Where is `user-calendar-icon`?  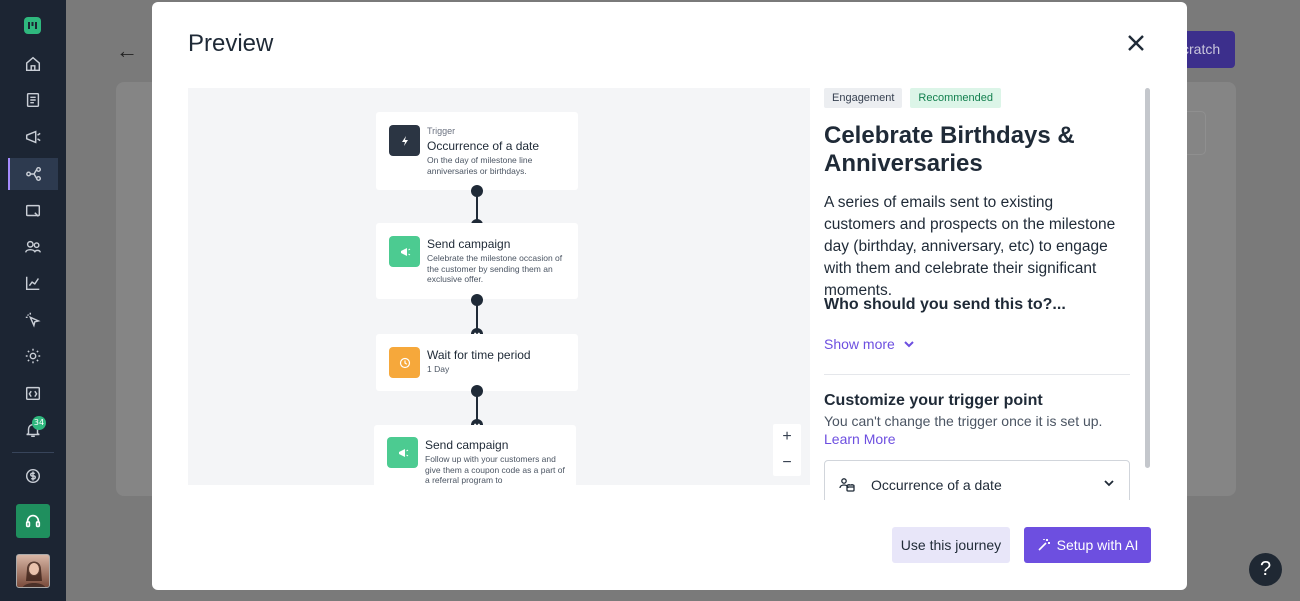
user-calendar-icon is located at coordinates (847, 485).